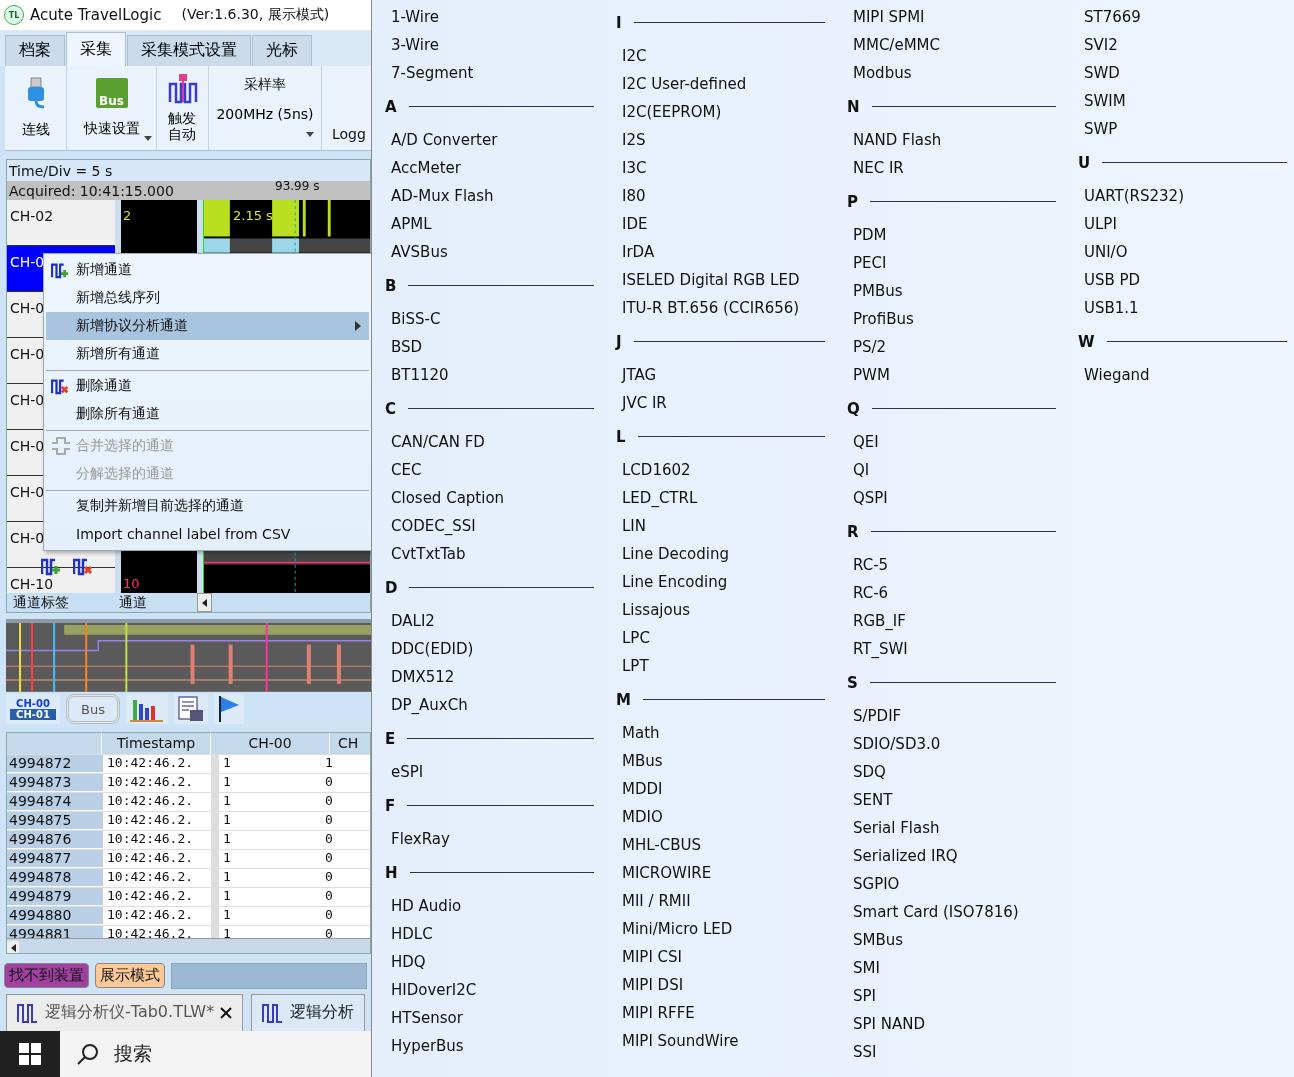 Image resolution: width=1294 pixels, height=1077 pixels. I want to click on table-cell-text: 1, so click(329, 763).